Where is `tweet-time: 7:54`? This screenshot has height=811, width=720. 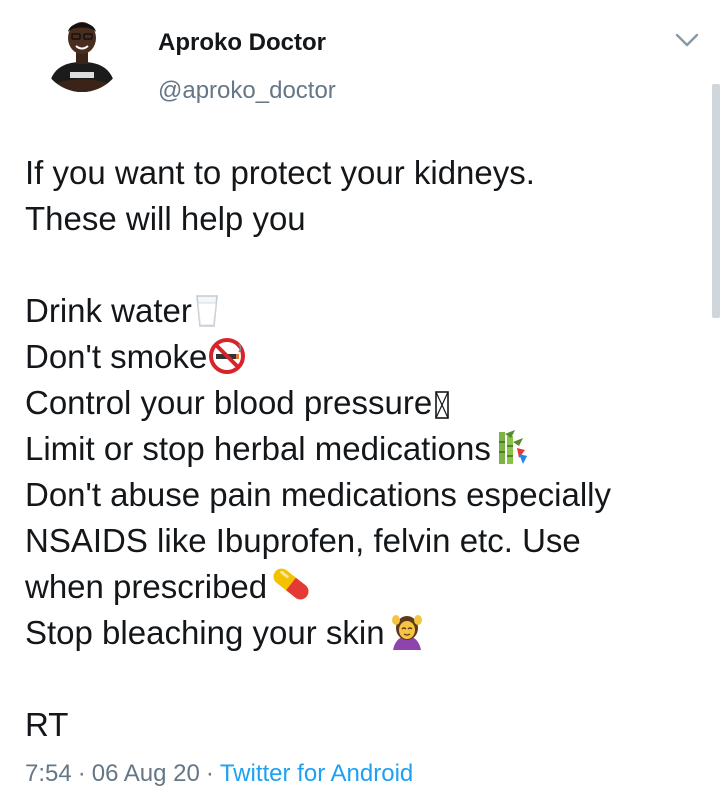 tweet-time: 7:54 is located at coordinates (48, 773).